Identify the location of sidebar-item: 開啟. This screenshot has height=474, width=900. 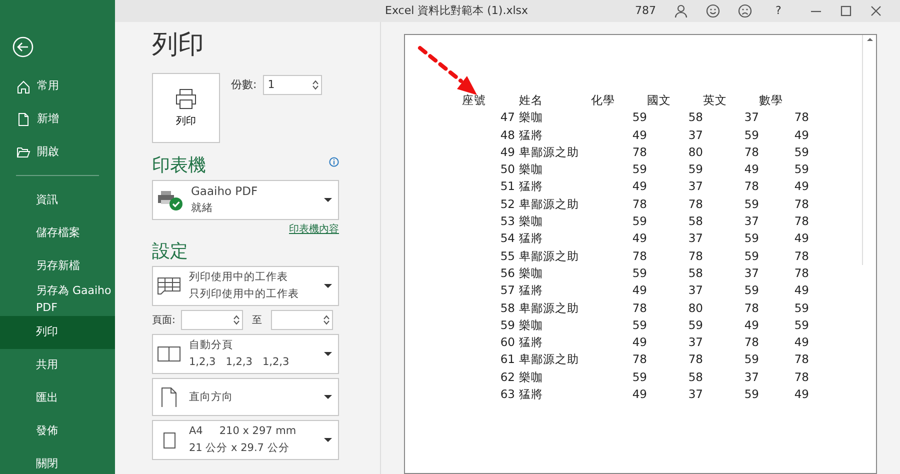
(57, 152).